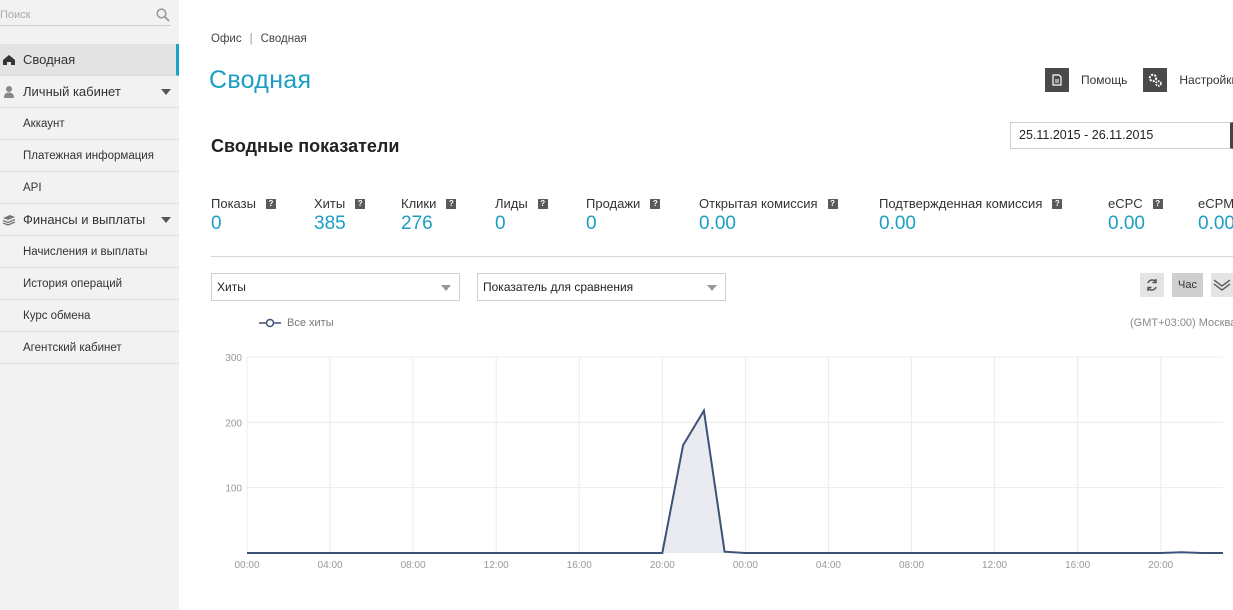 The height and width of the screenshot is (610, 1233). Describe the element at coordinates (1187, 285) in the screenshot. I see `granularity-hour-button: Час` at that location.